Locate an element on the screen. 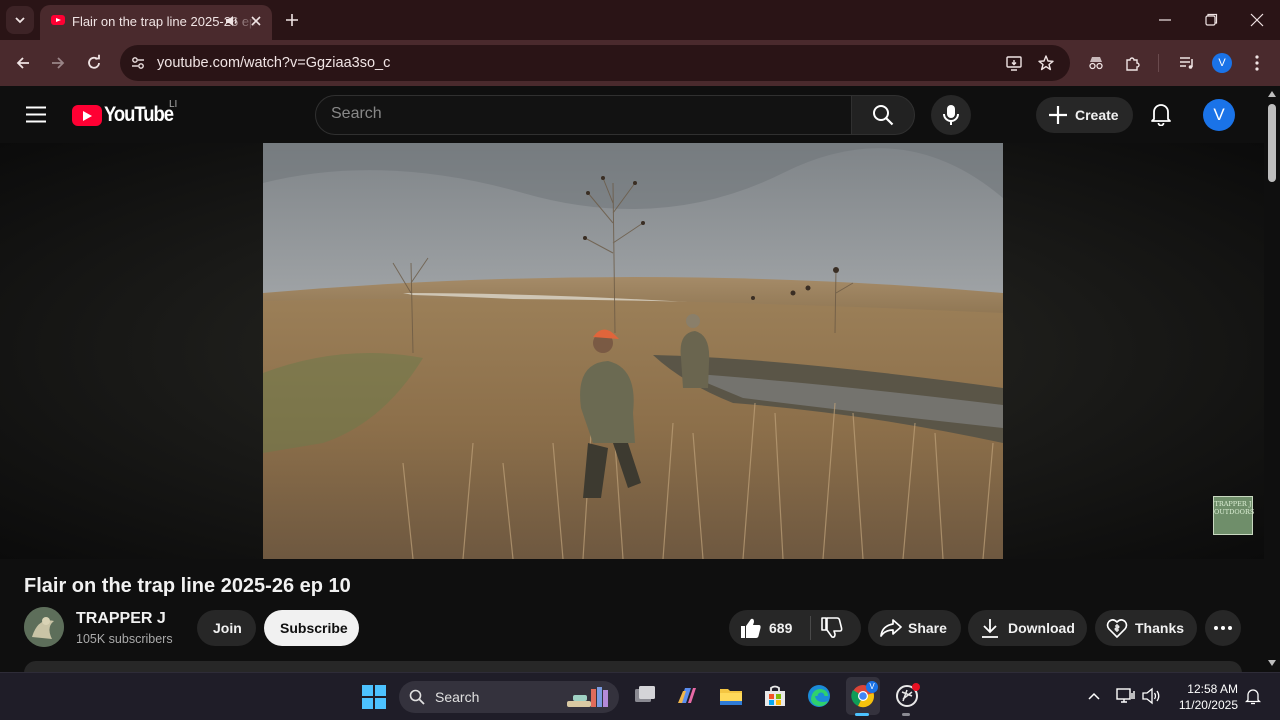  close-tab-icon is located at coordinates (256, 21).